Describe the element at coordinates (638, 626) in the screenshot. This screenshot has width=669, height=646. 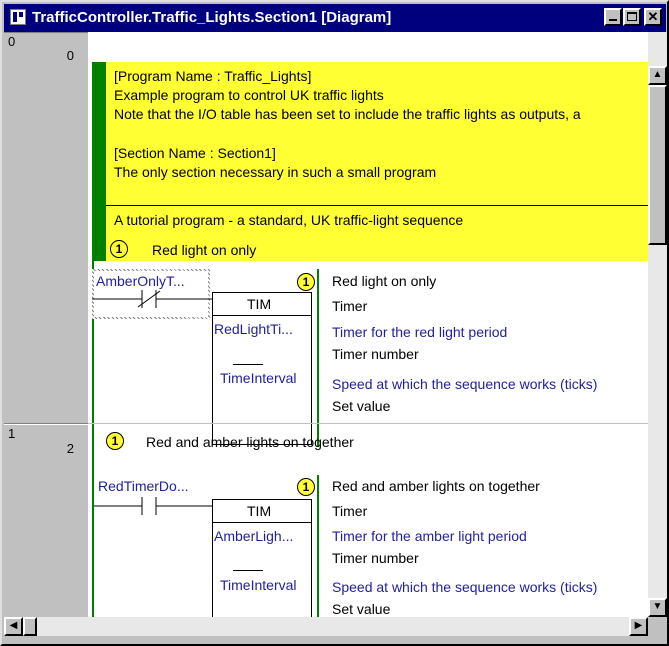
I see `scroll-right-button: ▶` at that location.